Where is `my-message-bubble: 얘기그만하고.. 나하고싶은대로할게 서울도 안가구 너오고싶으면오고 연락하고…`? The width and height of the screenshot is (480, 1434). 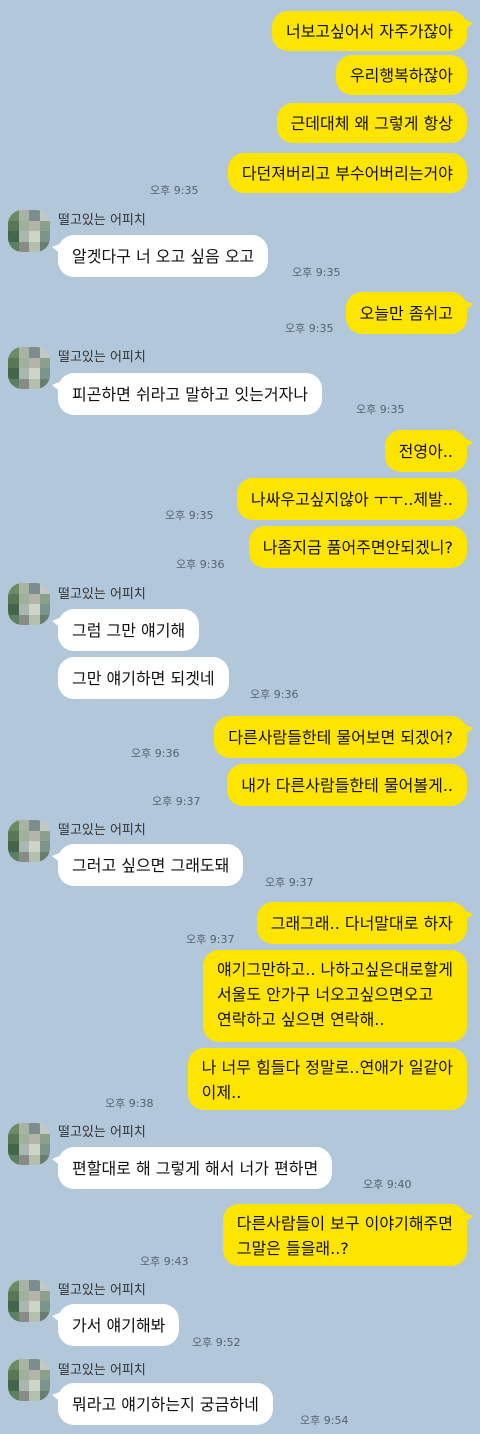
my-message-bubble: 얘기그만하고.. 나하고싶은대로할게 서울도 안가구 너오고싶으면오고 연락하고… is located at coordinates (334, 996).